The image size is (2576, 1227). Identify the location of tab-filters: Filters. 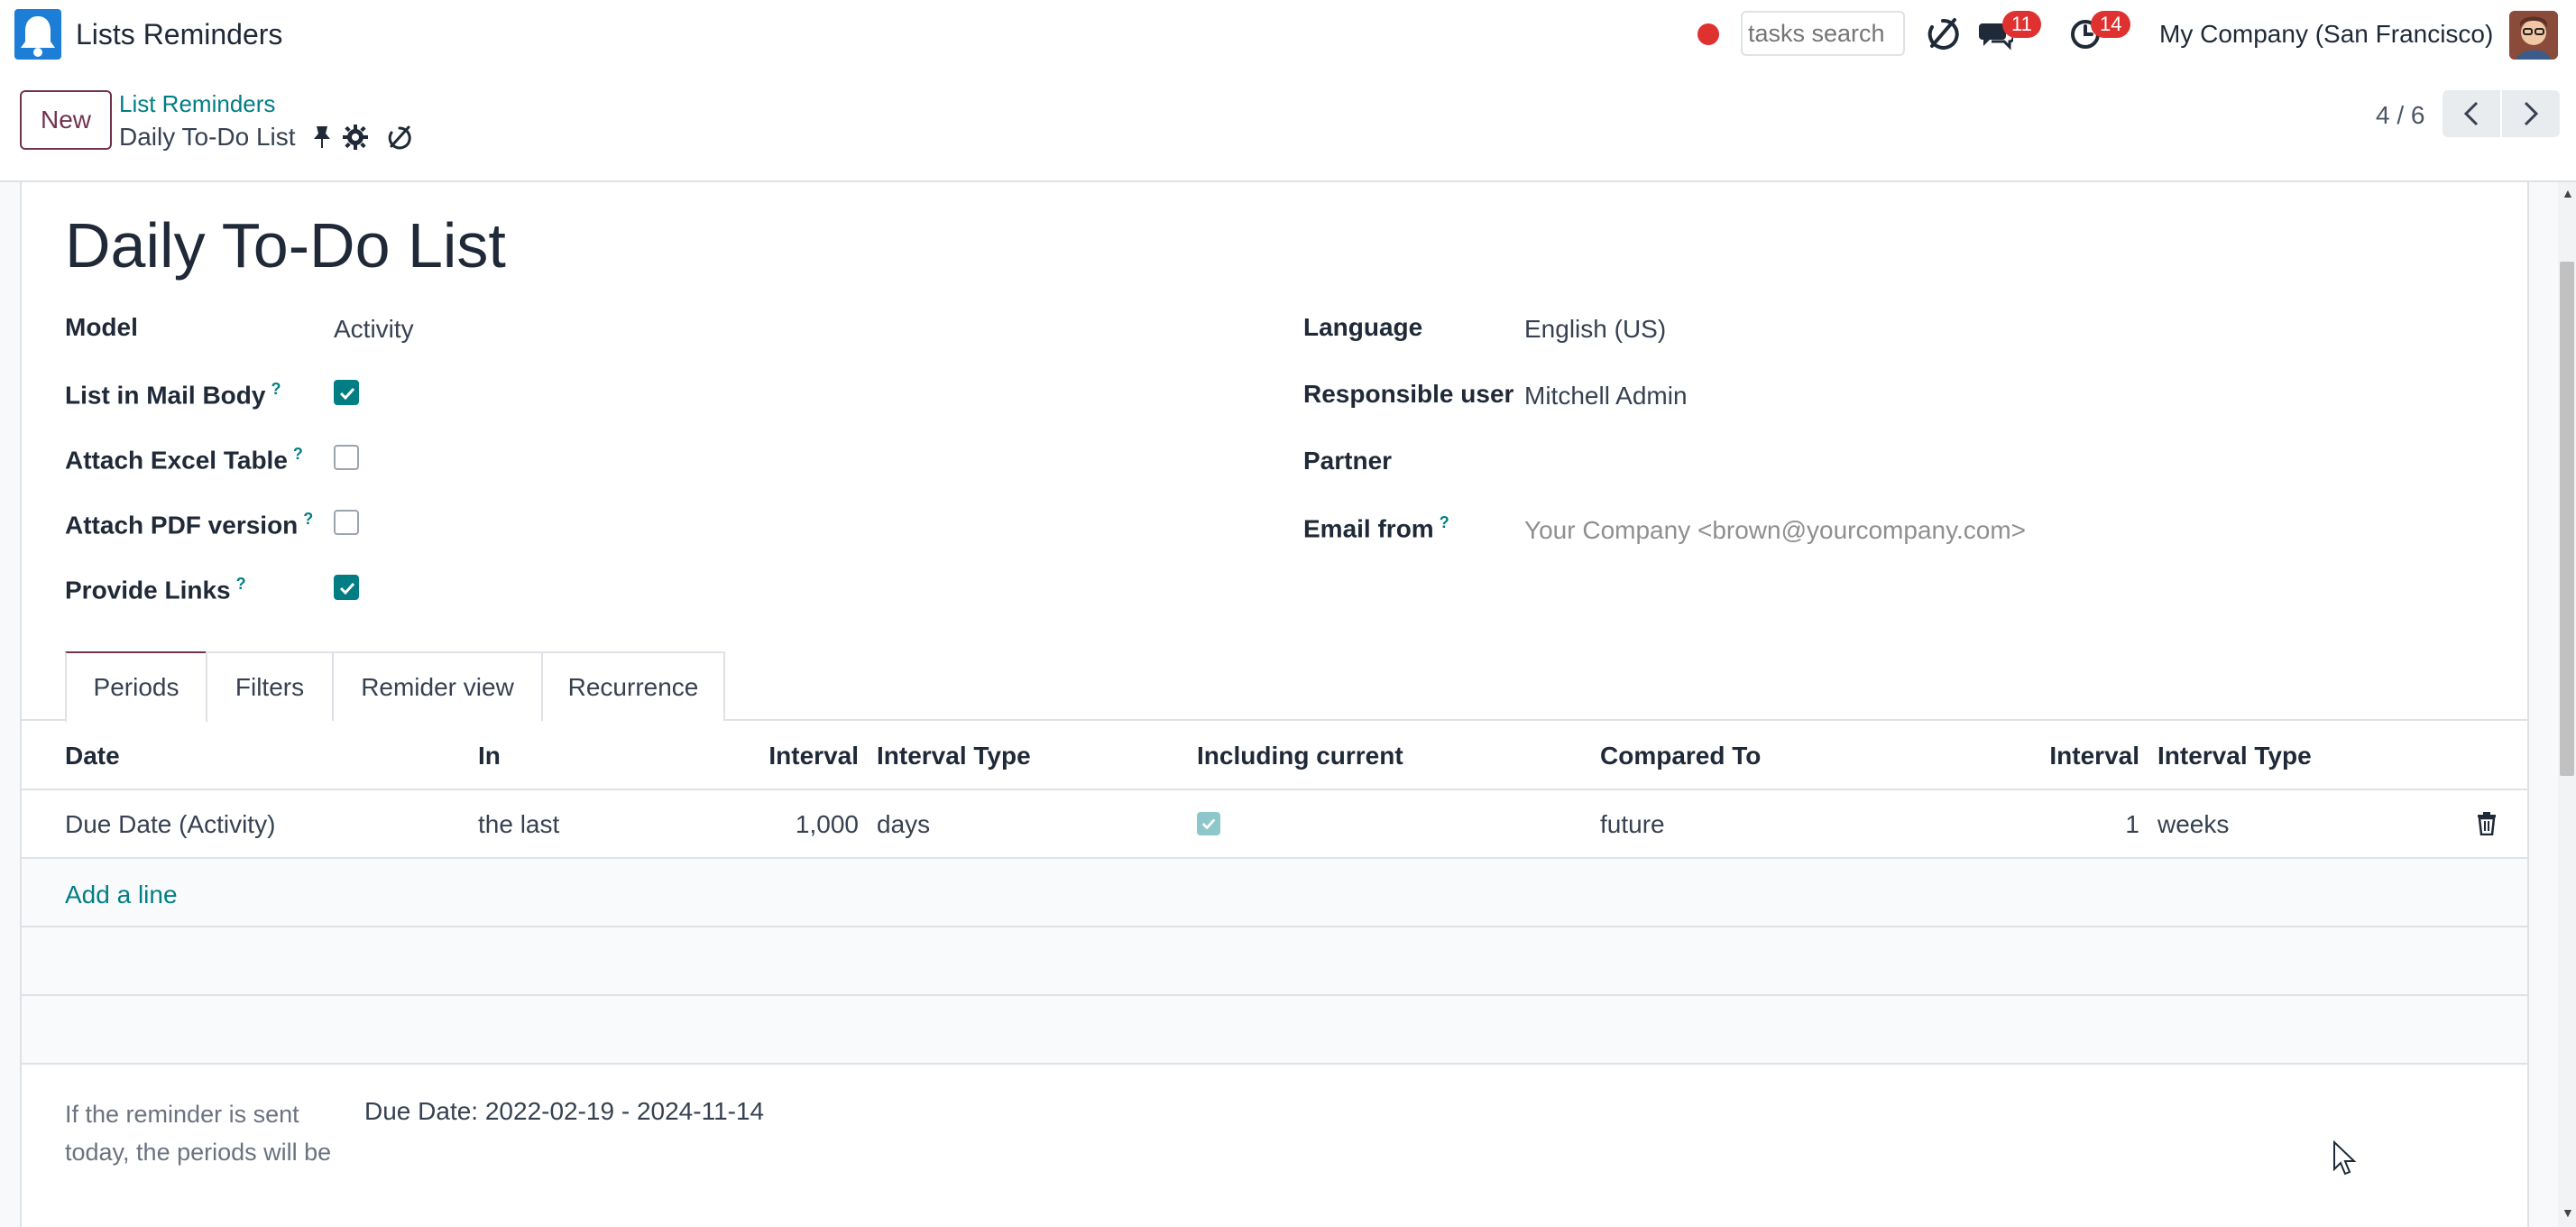
(270, 686).